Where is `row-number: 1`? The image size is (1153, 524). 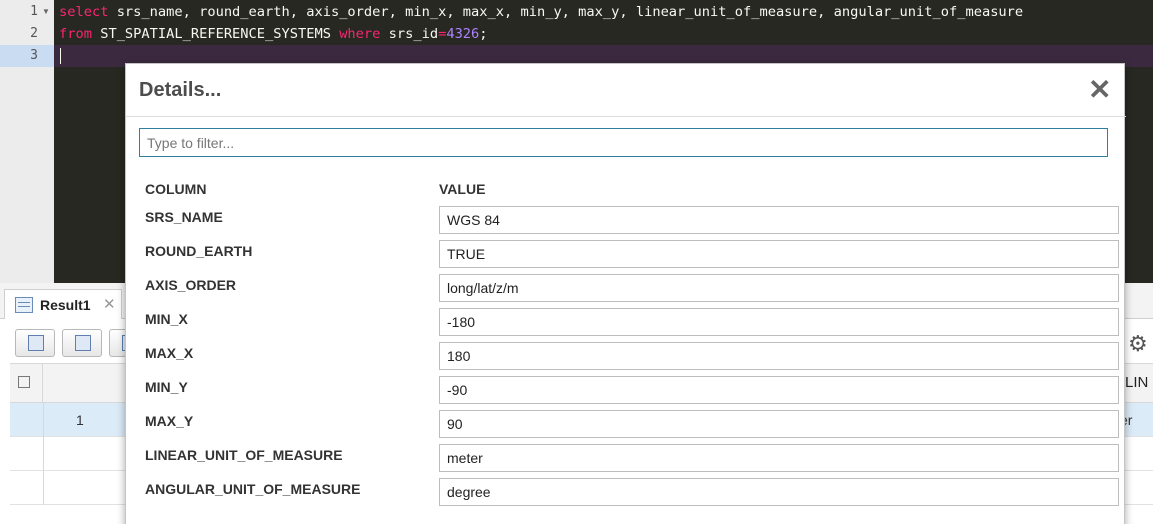
row-number: 1 is located at coordinates (80, 420).